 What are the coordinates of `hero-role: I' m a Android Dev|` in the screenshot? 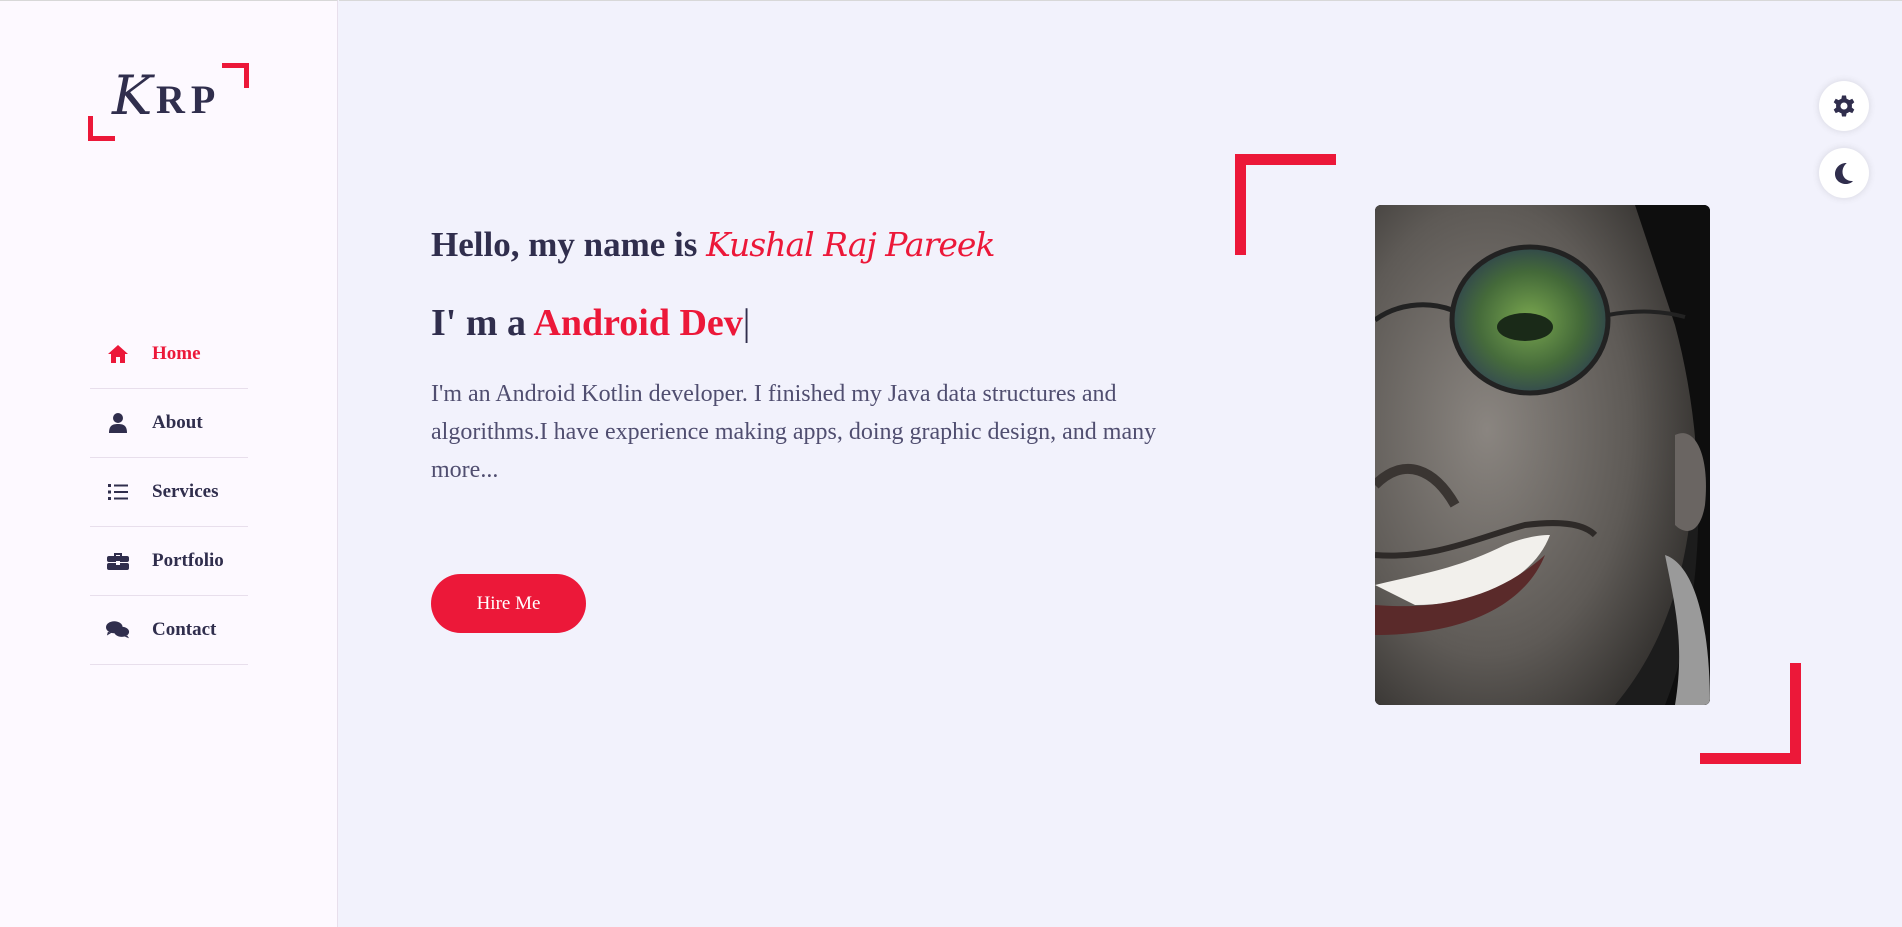 It's located at (590, 323).